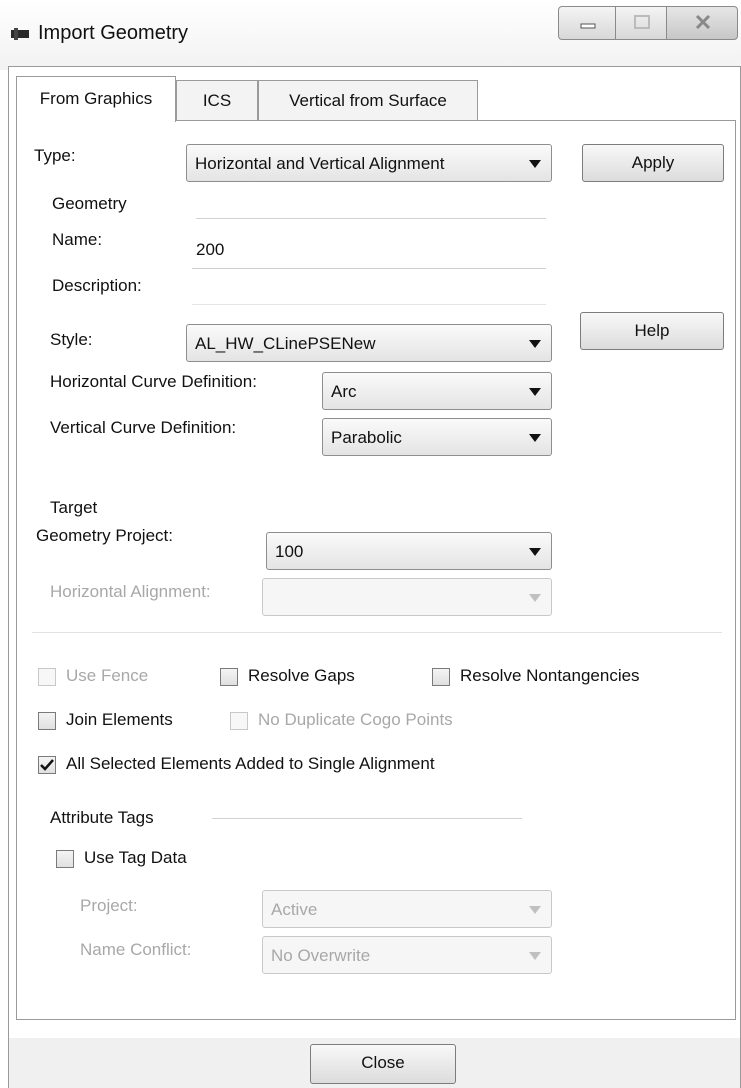 The width and height of the screenshot is (741, 1088). I want to click on geometry-separator, so click(371, 218).